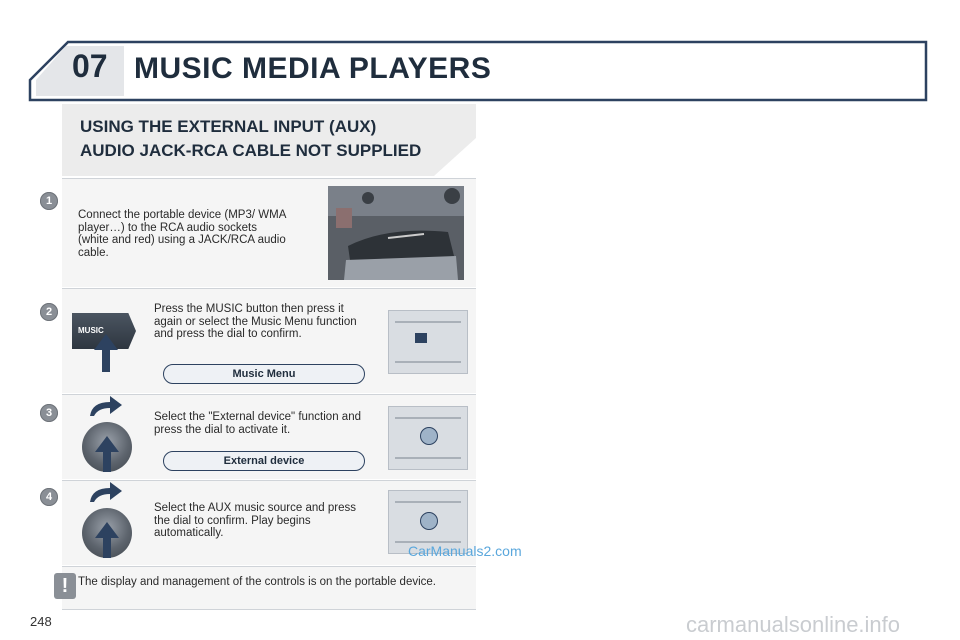 The width and height of the screenshot is (960, 640). Describe the element at coordinates (49, 312) in the screenshot. I see `step-2-badge: 2` at that location.